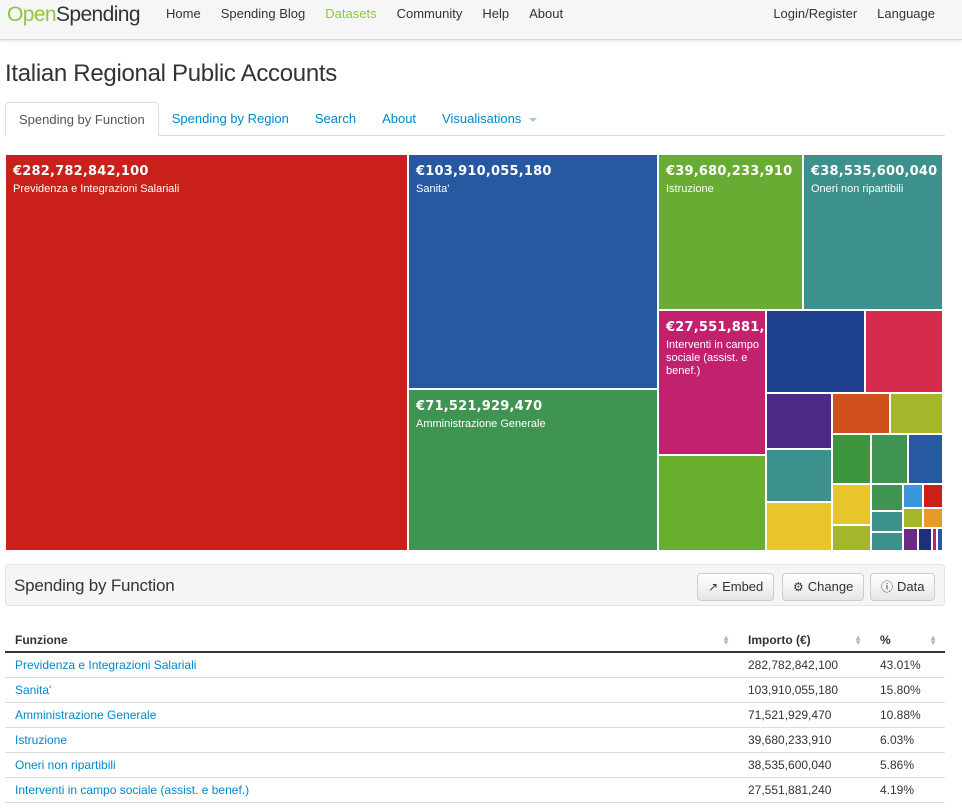 The width and height of the screenshot is (962, 808). Describe the element at coordinates (98, 14) in the screenshot. I see `brand-spending: Spending` at that location.